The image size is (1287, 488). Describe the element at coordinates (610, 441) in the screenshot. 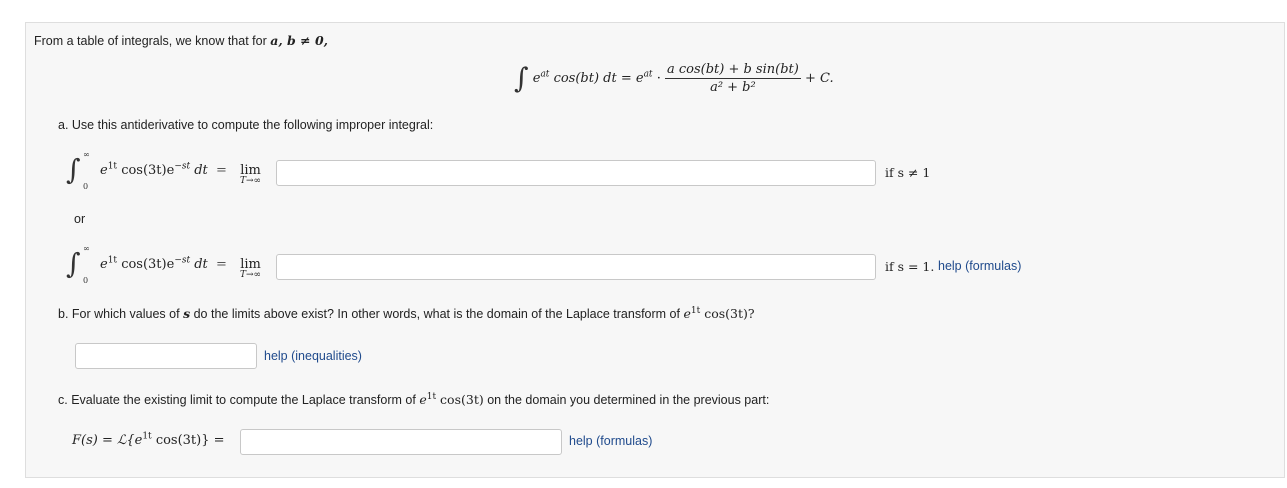

I see `help-formulas-link-c: help (formulas)` at that location.